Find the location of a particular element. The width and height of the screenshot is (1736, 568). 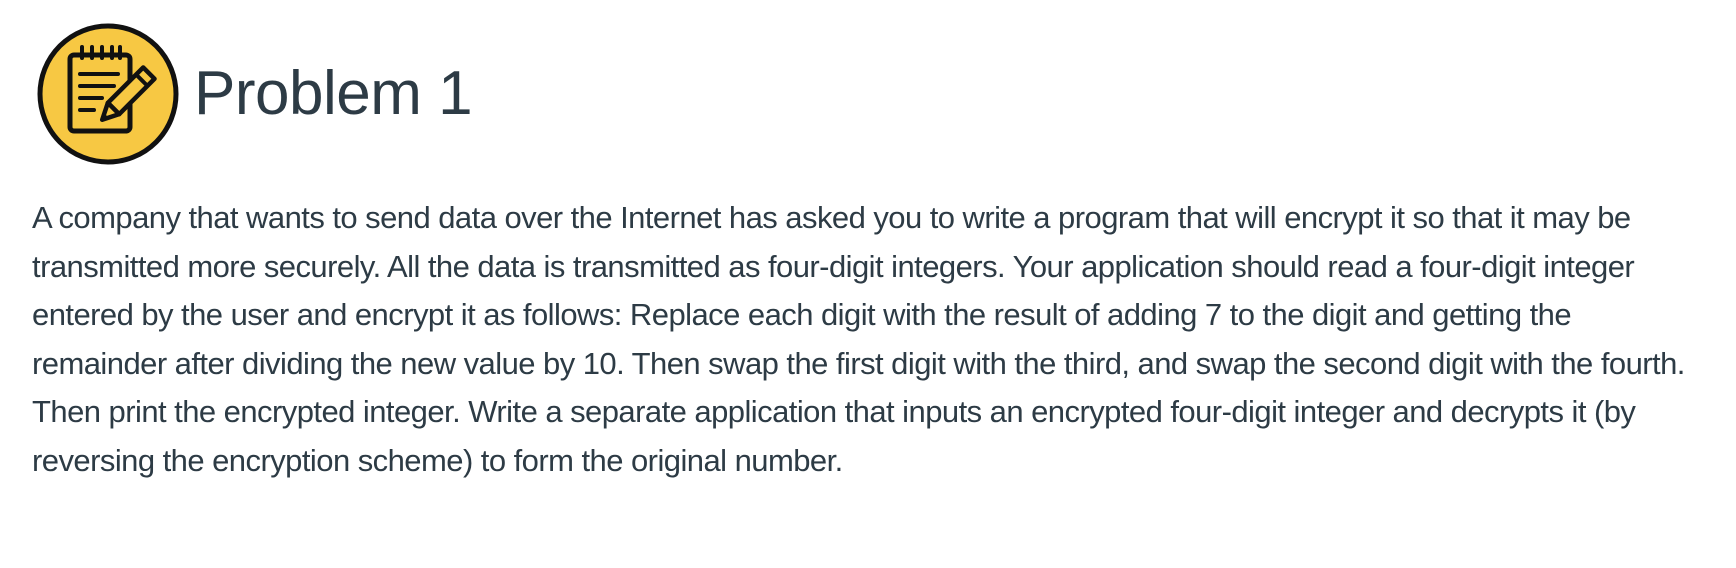

problem-header: Problem 1 is located at coordinates (254, 94).